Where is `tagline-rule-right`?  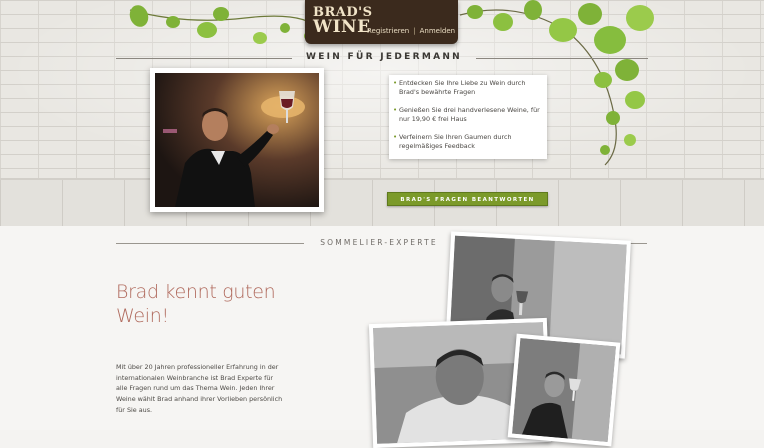
tagline-rule-right is located at coordinates (562, 58).